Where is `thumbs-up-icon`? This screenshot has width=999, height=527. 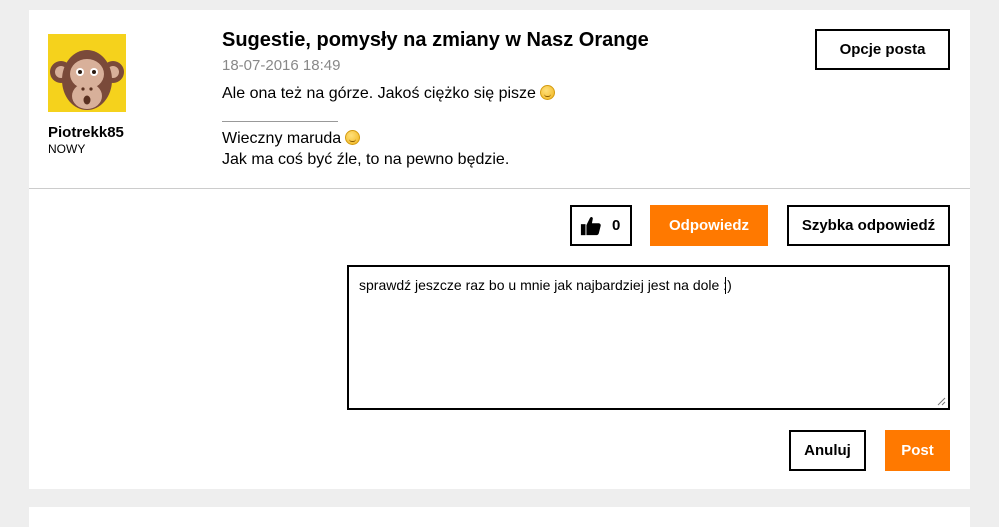
thumbs-up-icon is located at coordinates (590, 225).